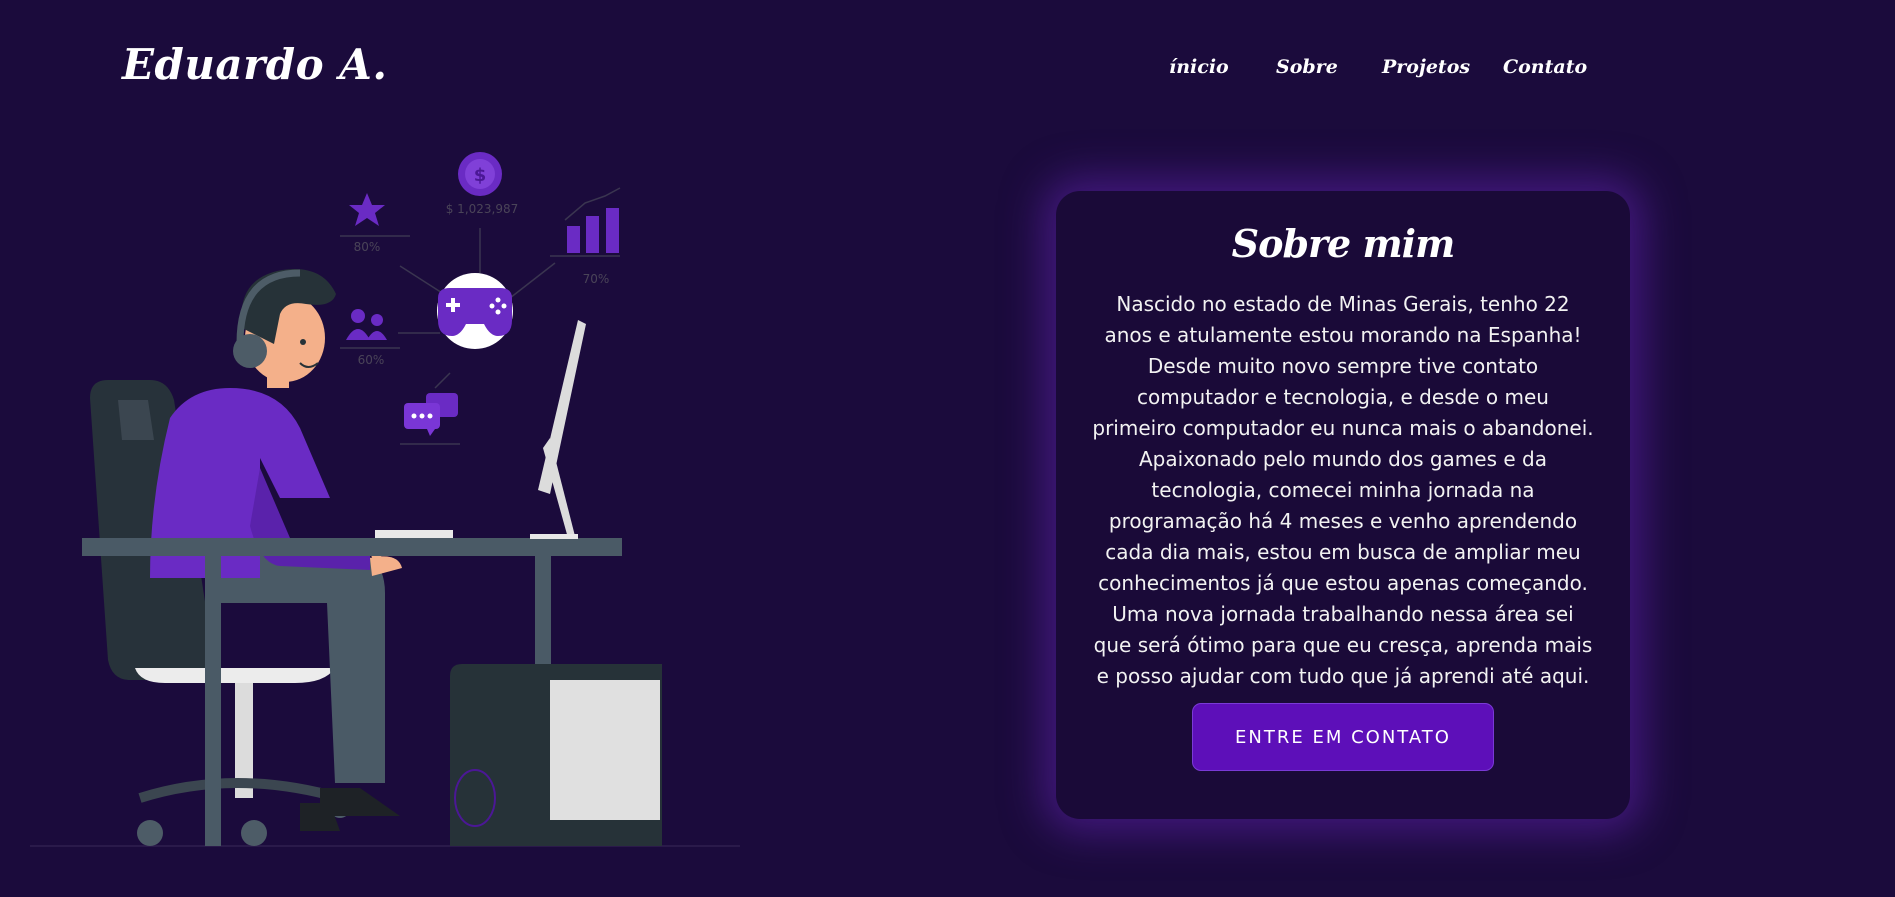  Describe the element at coordinates (558, 429) in the screenshot. I see `monitor` at that location.